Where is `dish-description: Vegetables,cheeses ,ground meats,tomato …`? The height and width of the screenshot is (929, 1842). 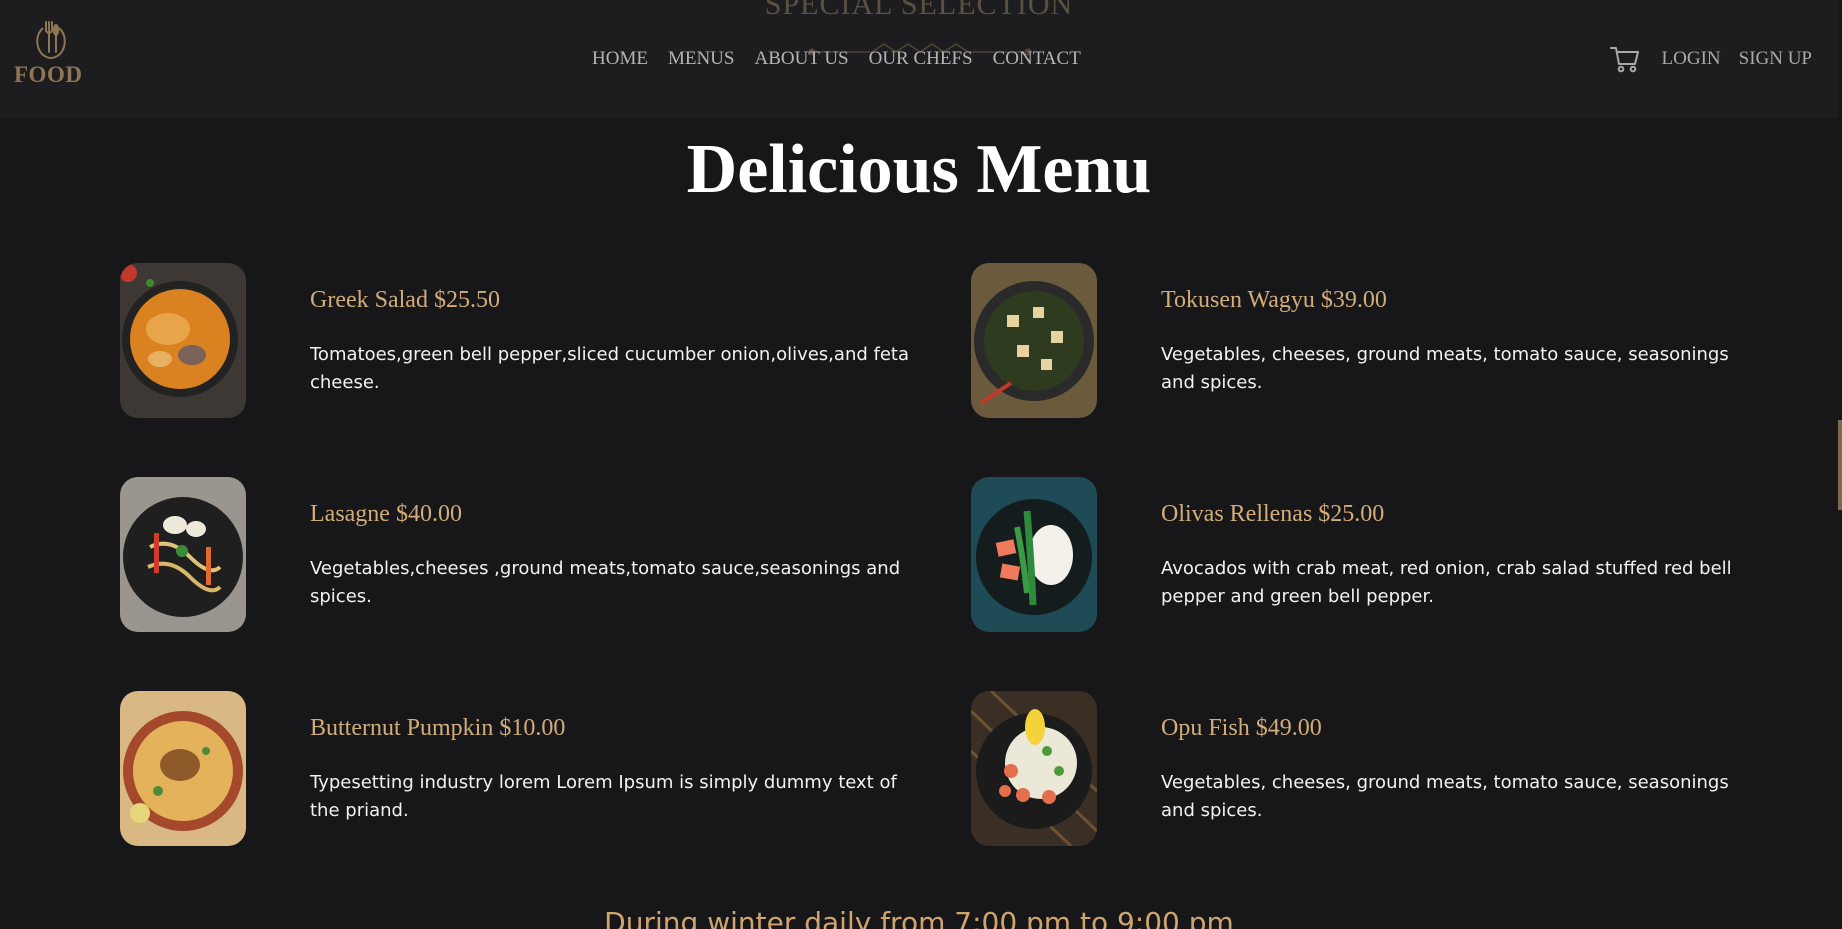 dish-description: Vegetables,cheeses ,ground meats,tomato … is located at coordinates (605, 582).